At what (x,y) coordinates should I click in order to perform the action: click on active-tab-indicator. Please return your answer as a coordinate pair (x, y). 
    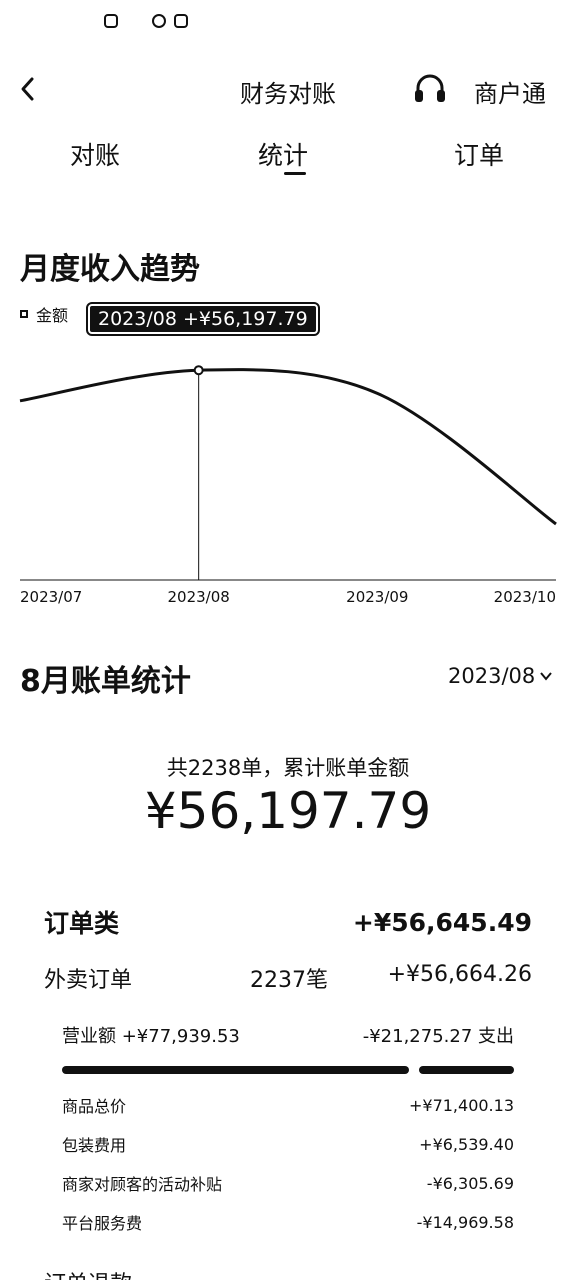
    Looking at the image, I should click on (295, 173).